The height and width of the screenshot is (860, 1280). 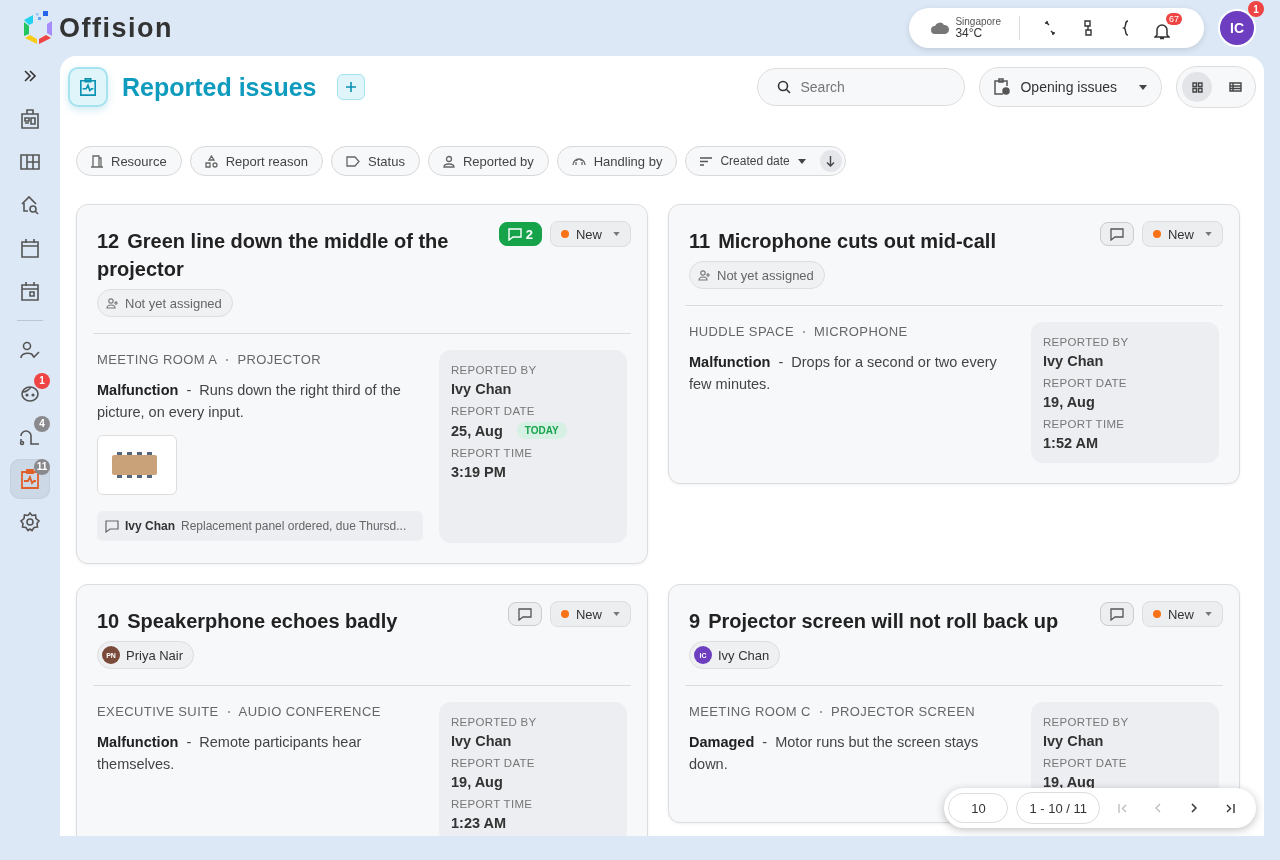 What do you see at coordinates (211, 161) in the screenshot?
I see `shapes-icon` at bounding box center [211, 161].